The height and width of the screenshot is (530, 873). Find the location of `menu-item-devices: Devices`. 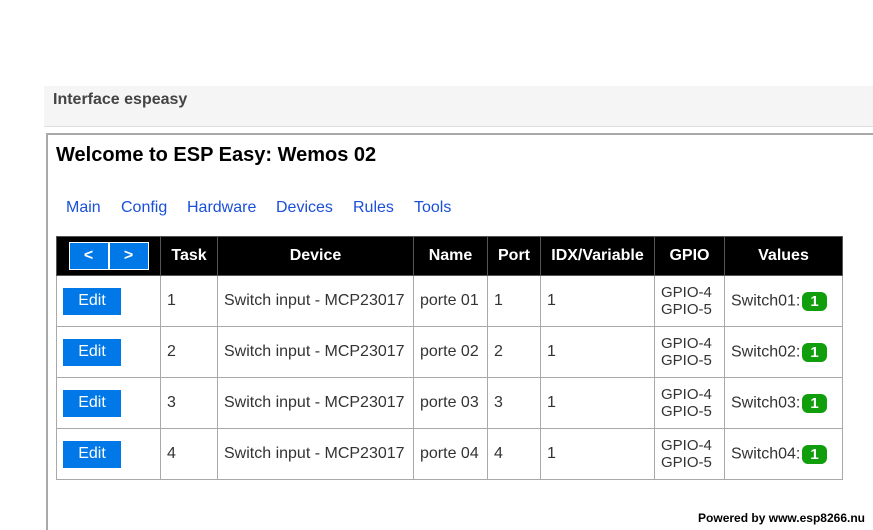

menu-item-devices: Devices is located at coordinates (304, 208).